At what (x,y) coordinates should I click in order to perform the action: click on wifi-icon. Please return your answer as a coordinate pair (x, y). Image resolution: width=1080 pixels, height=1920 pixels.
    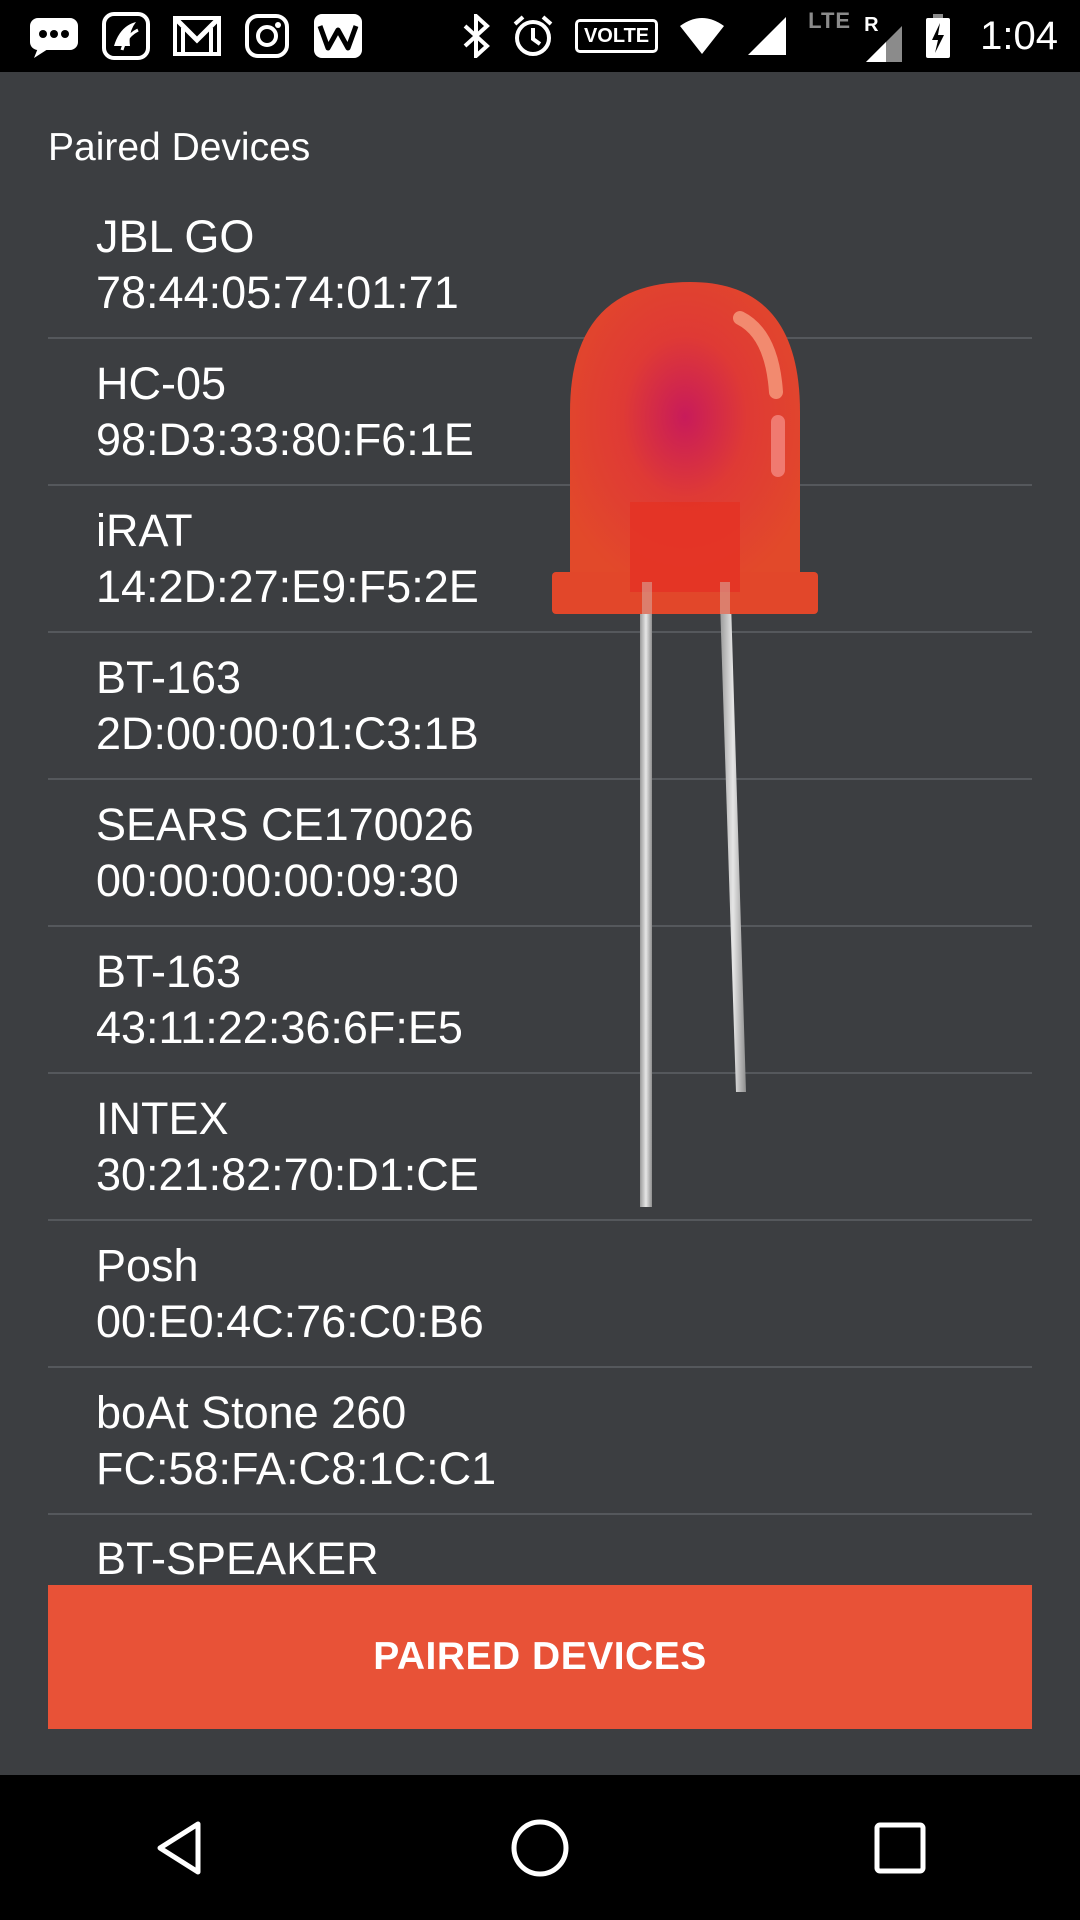
    Looking at the image, I should click on (702, 36).